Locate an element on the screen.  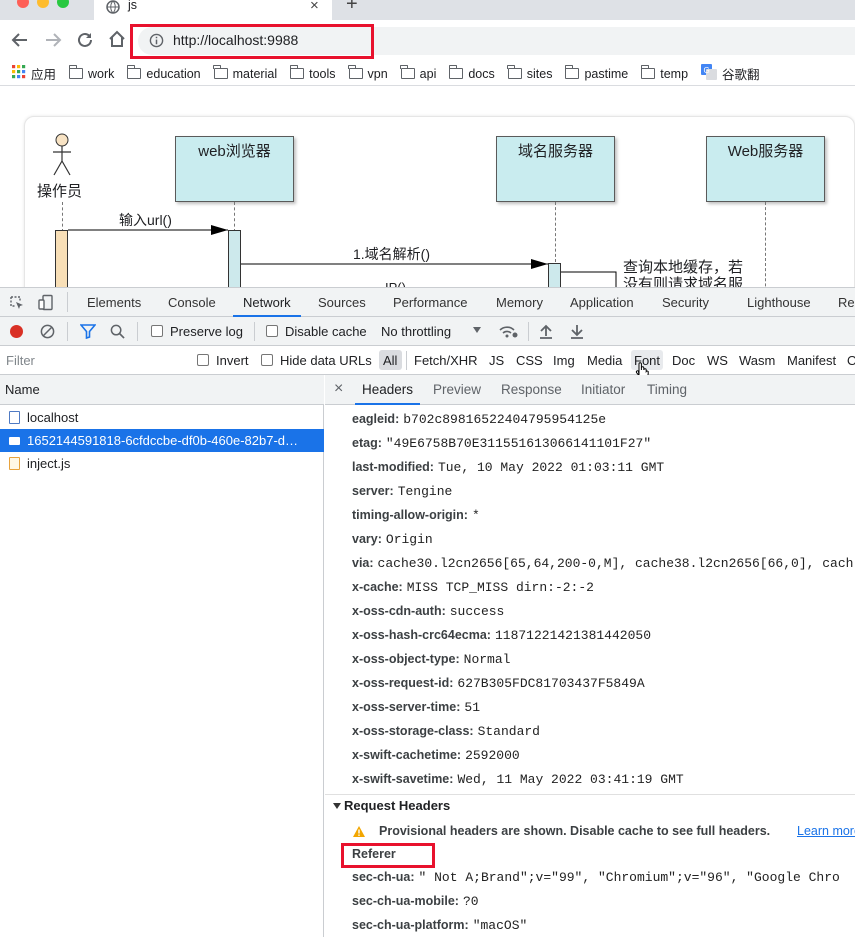
bookmark-item: temp is located at coordinates (664, 73).